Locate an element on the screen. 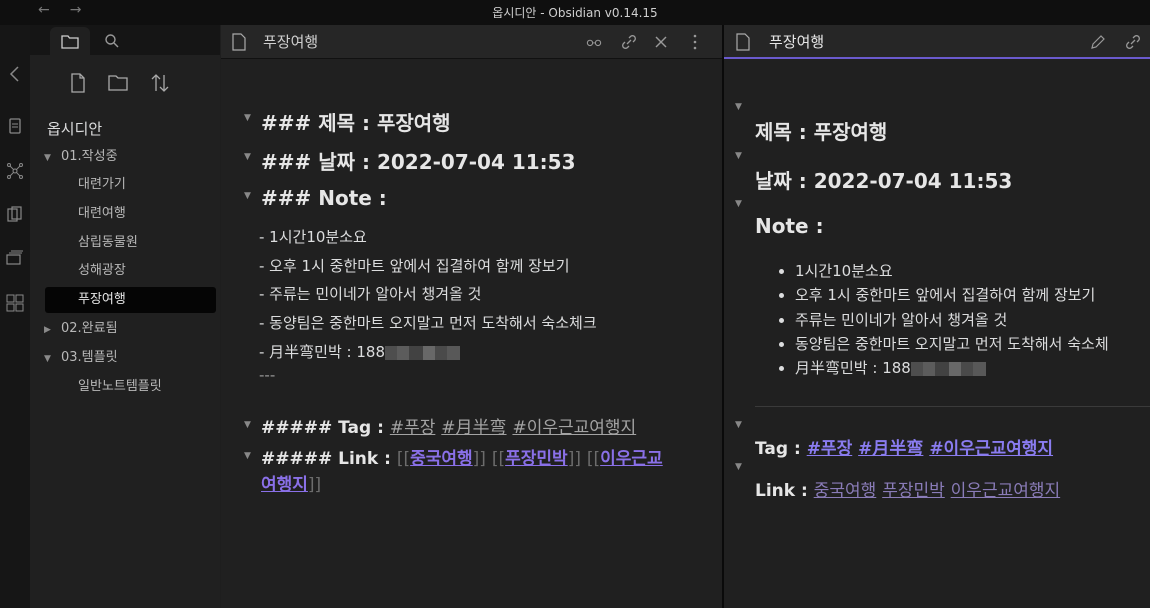 This screenshot has width=1150, height=608. editor-title: 푸장여행 is located at coordinates (290, 41).